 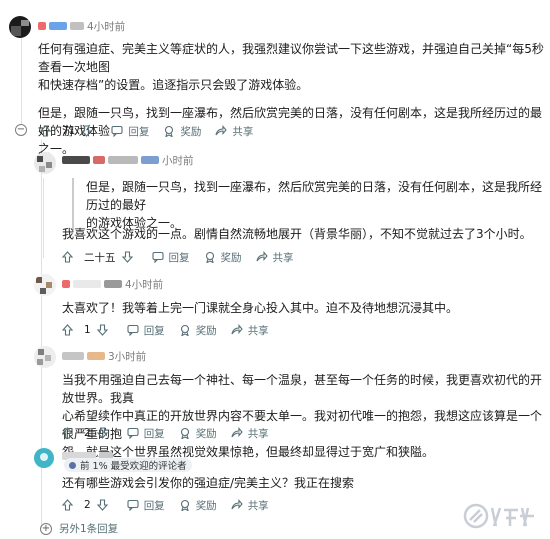 I want to click on vote-control: 二十五, so click(x=100, y=257).